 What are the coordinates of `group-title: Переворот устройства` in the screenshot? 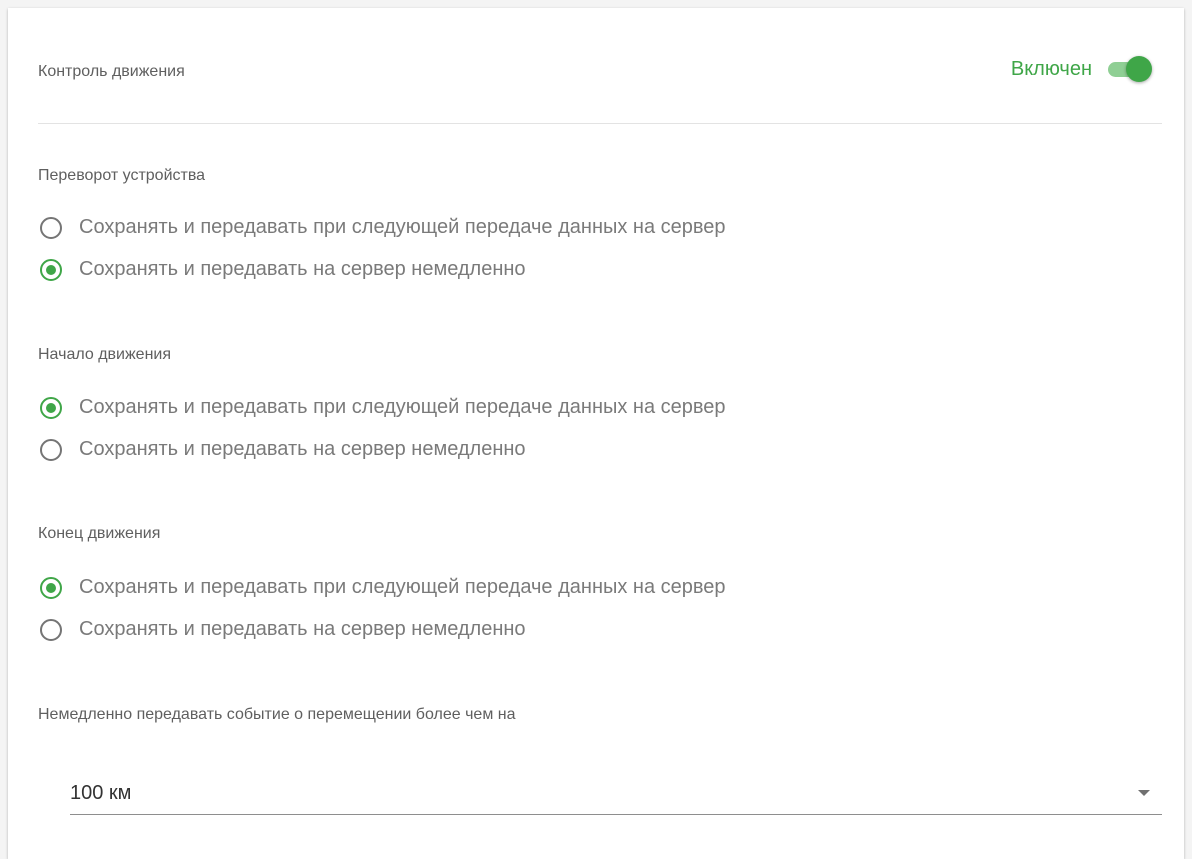 It's located at (122, 175).